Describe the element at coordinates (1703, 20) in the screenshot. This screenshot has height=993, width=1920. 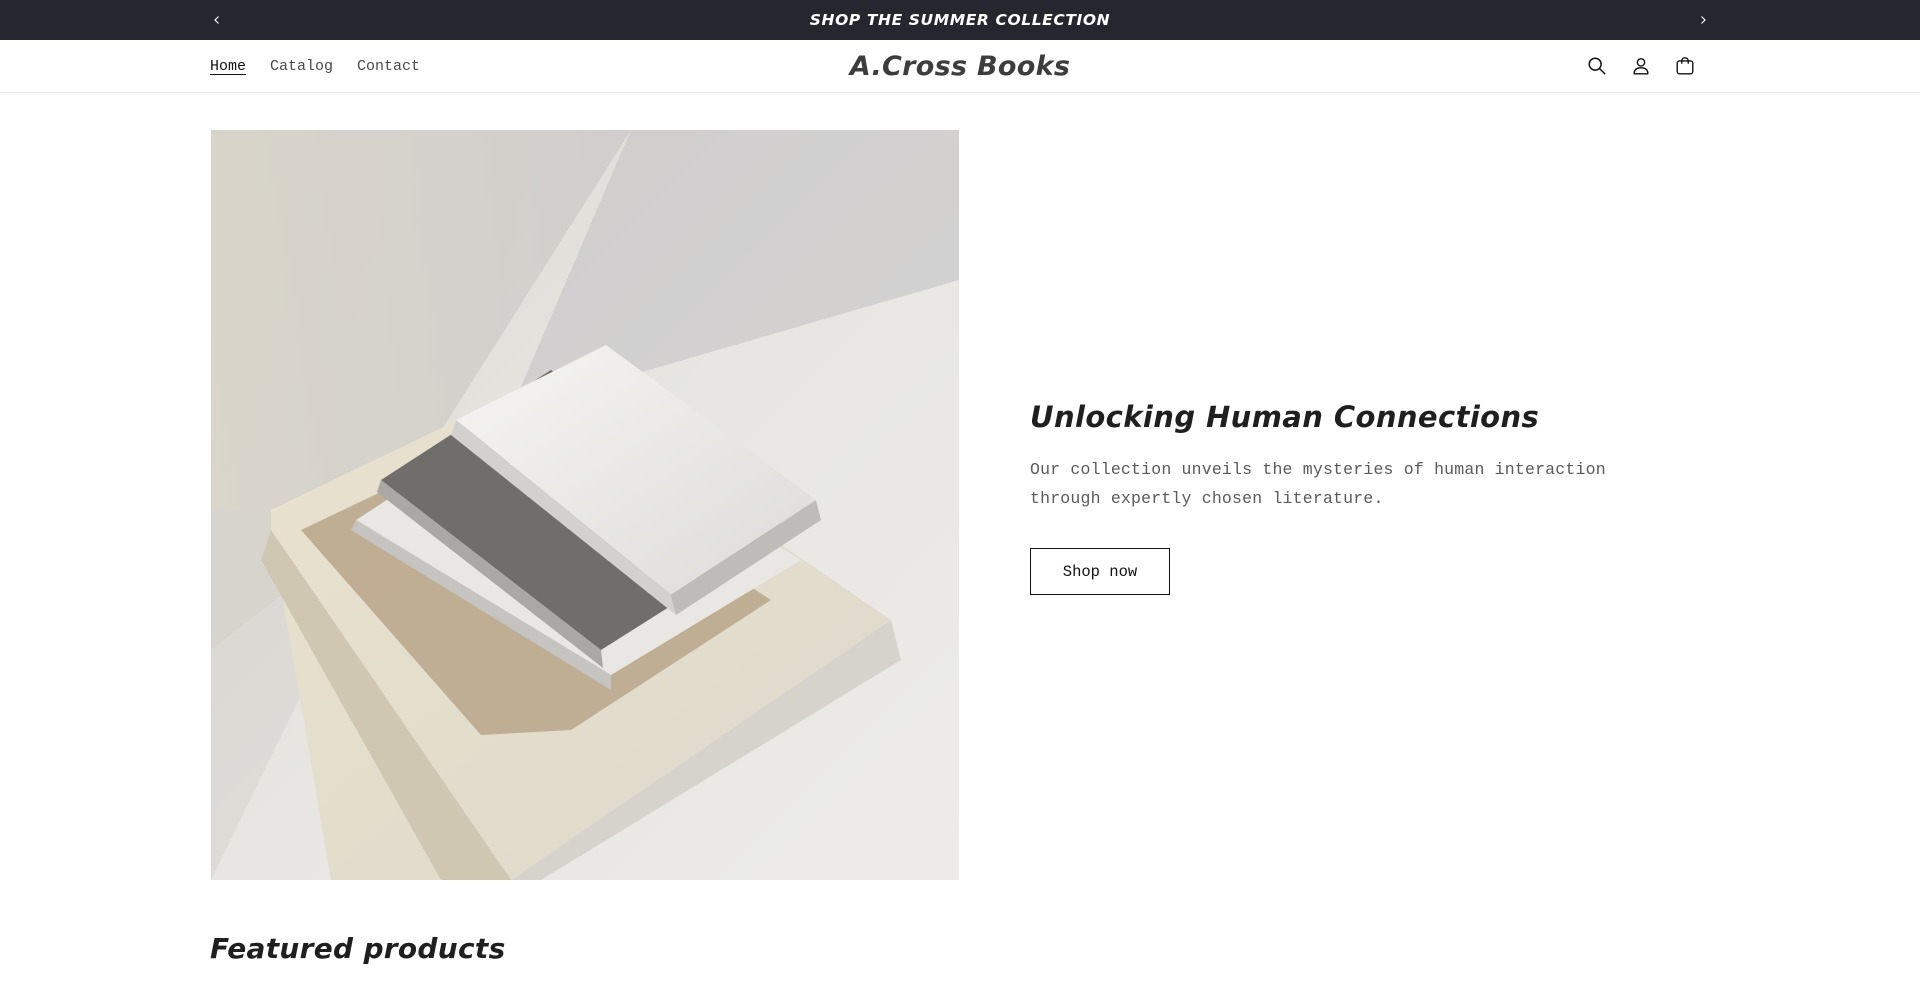
I see `chevron-right-icon` at that location.